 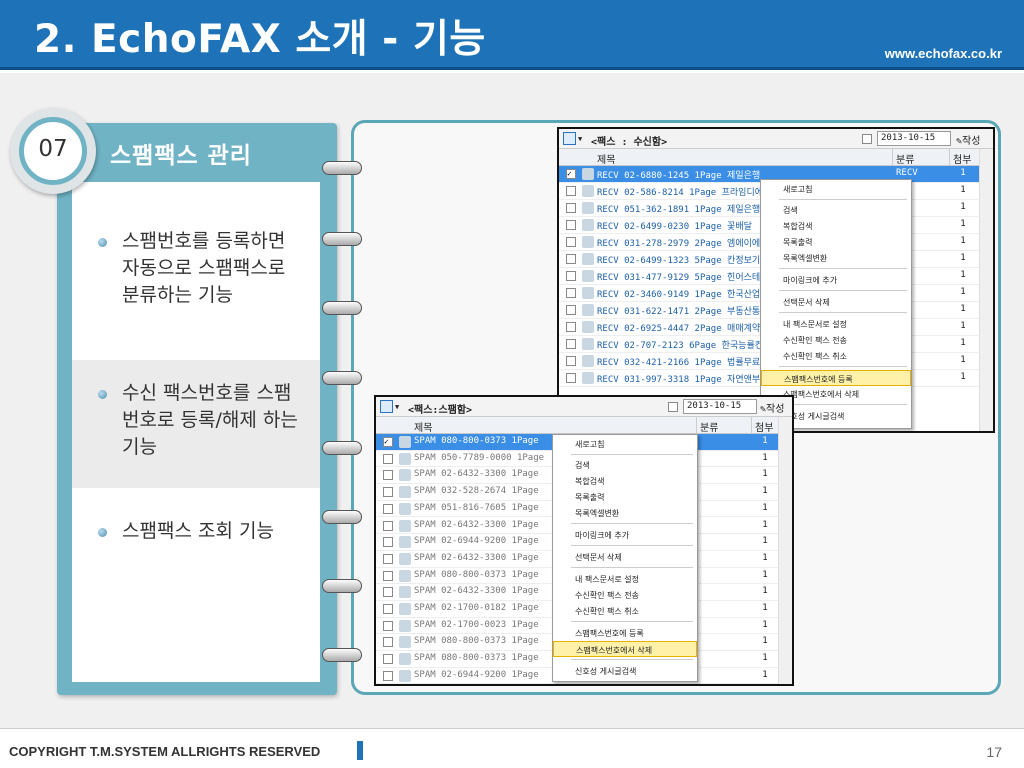 I want to click on write-label: 작성, so click(x=971, y=141).